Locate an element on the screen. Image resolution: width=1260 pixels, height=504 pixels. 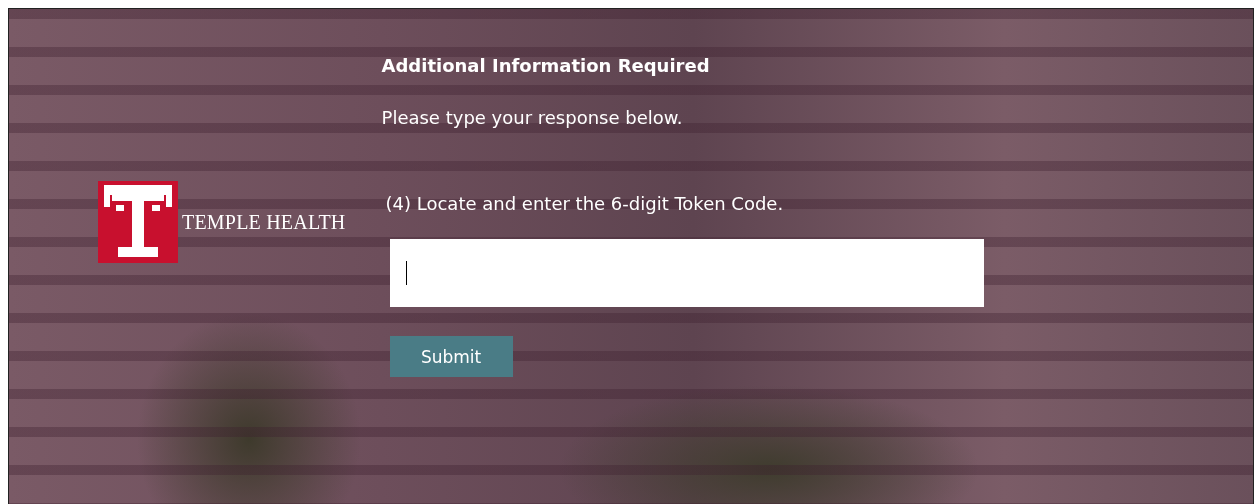
token-input-field is located at coordinates (686, 273).